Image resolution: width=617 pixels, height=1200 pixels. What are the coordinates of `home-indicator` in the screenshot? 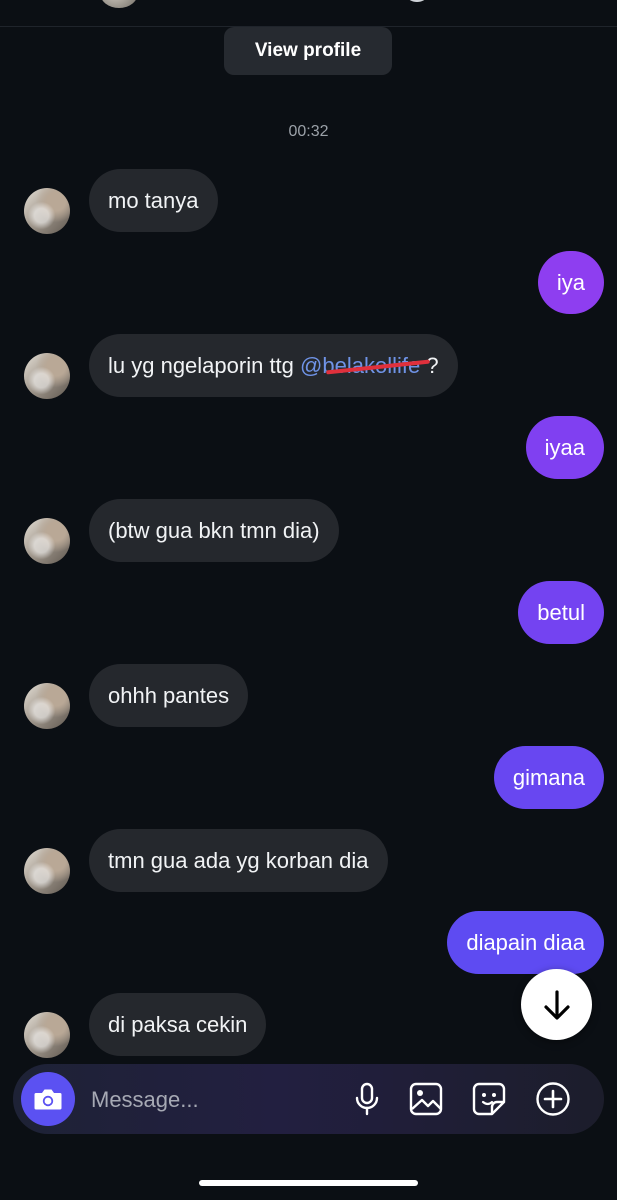 It's located at (308, 1183).